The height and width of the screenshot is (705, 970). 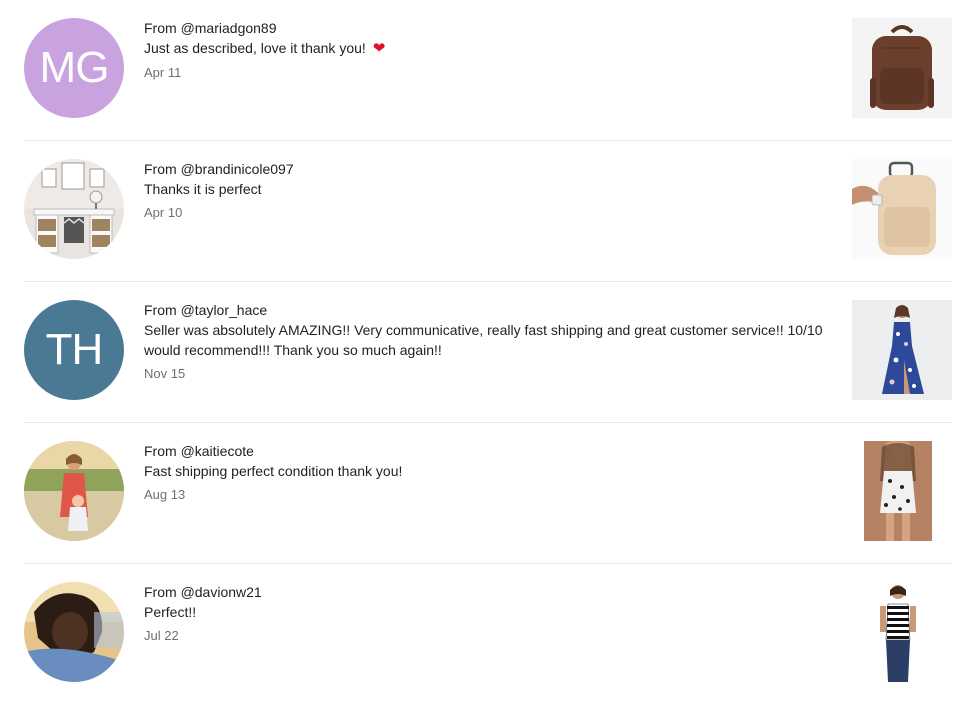 What do you see at coordinates (484, 28) in the screenshot?
I see `review-from: From @mariadgon89` at bounding box center [484, 28].